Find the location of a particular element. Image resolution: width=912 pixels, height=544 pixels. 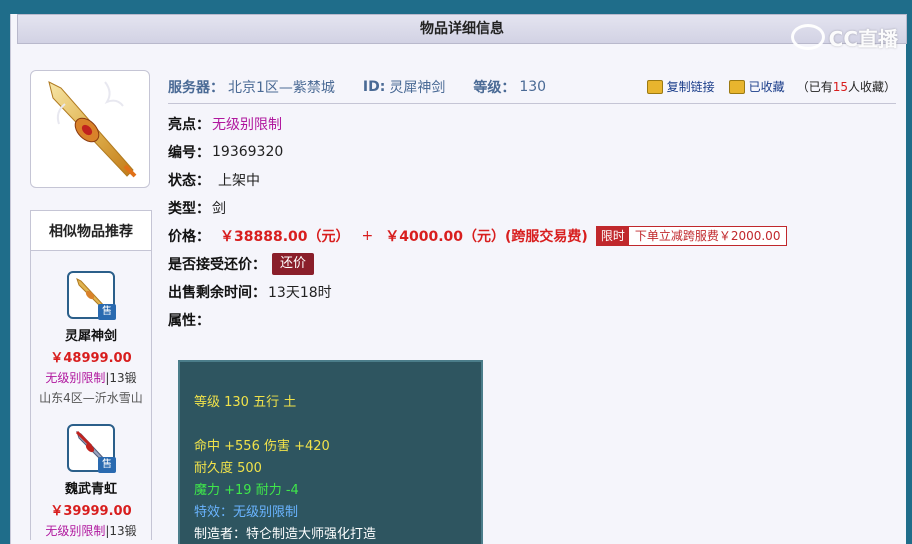

favorite-button: 已收藏 is located at coordinates (756, 86).